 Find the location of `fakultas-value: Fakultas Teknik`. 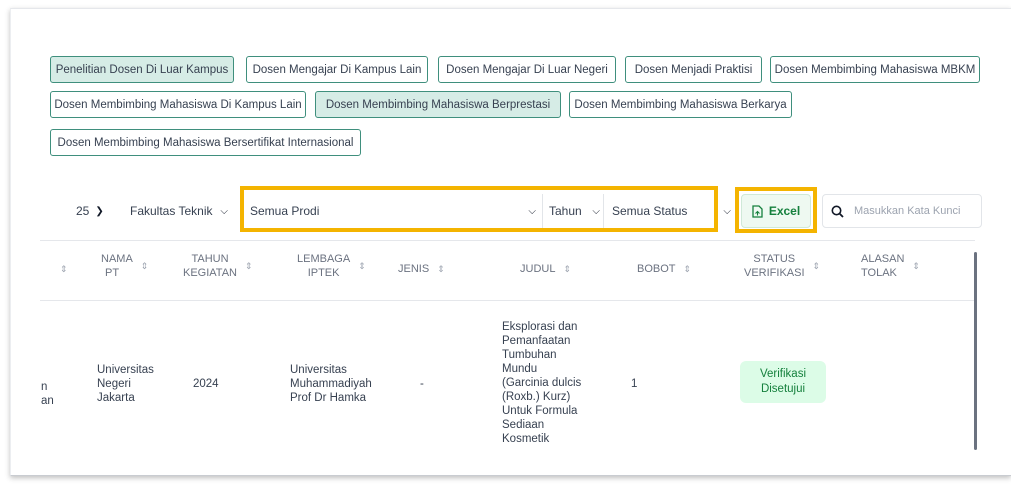

fakultas-value: Fakultas Teknik is located at coordinates (171, 211).